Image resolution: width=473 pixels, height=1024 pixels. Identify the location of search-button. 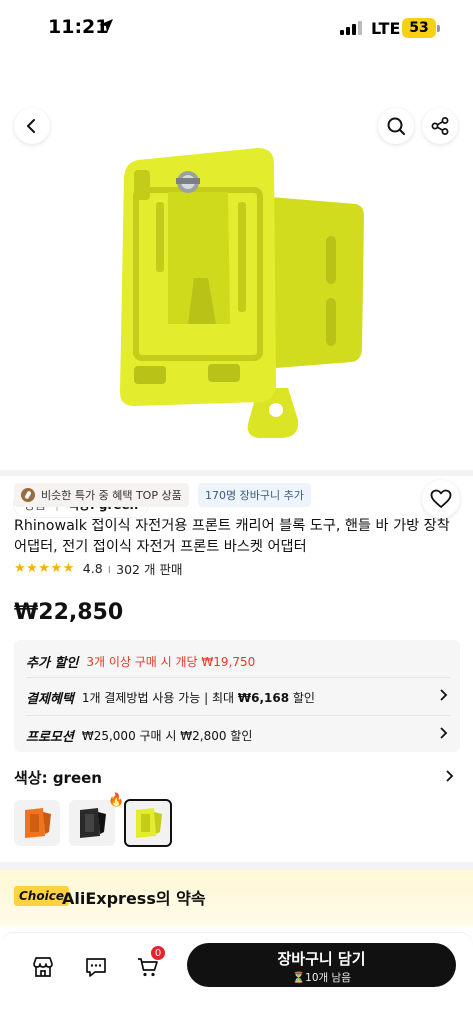
(396, 126).